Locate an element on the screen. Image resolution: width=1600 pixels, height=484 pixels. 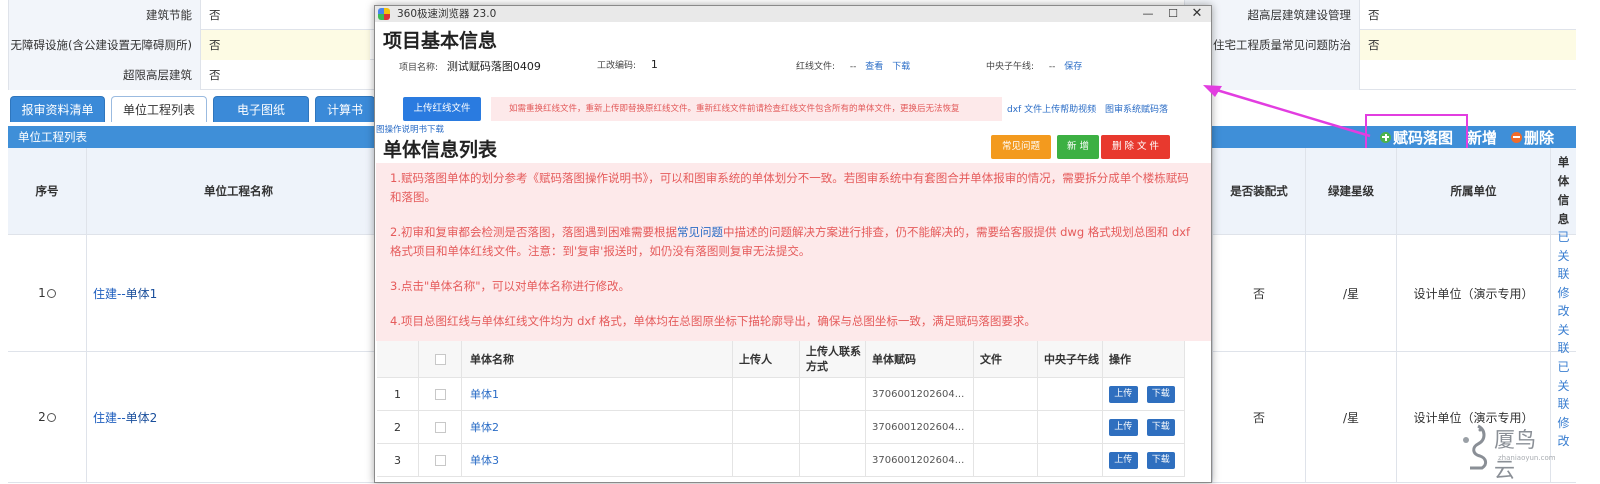
col-info: 单体信息 is located at coordinates (1563, 191).